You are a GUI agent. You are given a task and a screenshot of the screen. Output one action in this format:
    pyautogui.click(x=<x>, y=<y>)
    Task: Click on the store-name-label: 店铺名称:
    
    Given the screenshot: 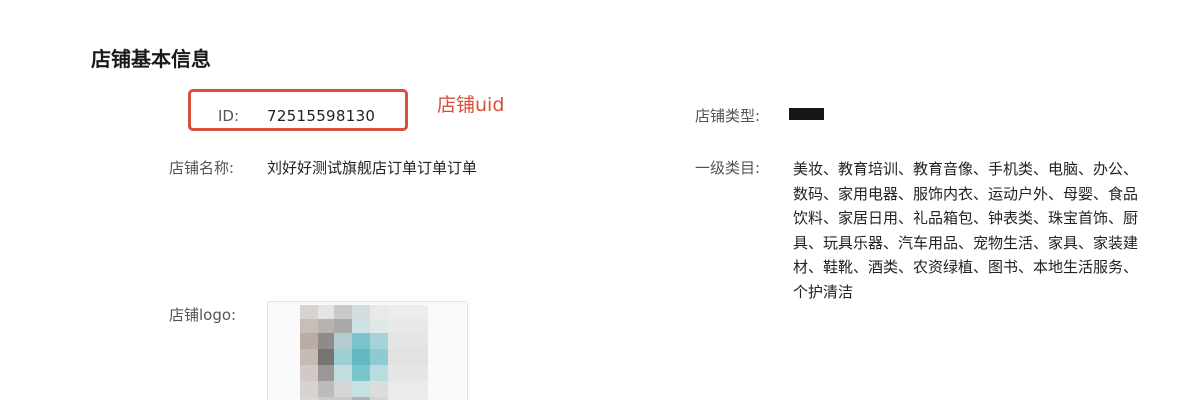 What is the action you would take?
    pyautogui.click(x=202, y=168)
    